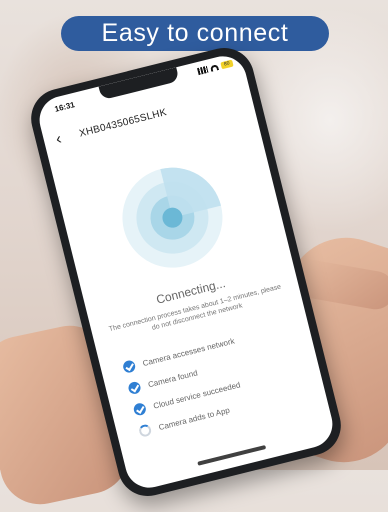  I want to click on wifi-icon, so click(214, 67).